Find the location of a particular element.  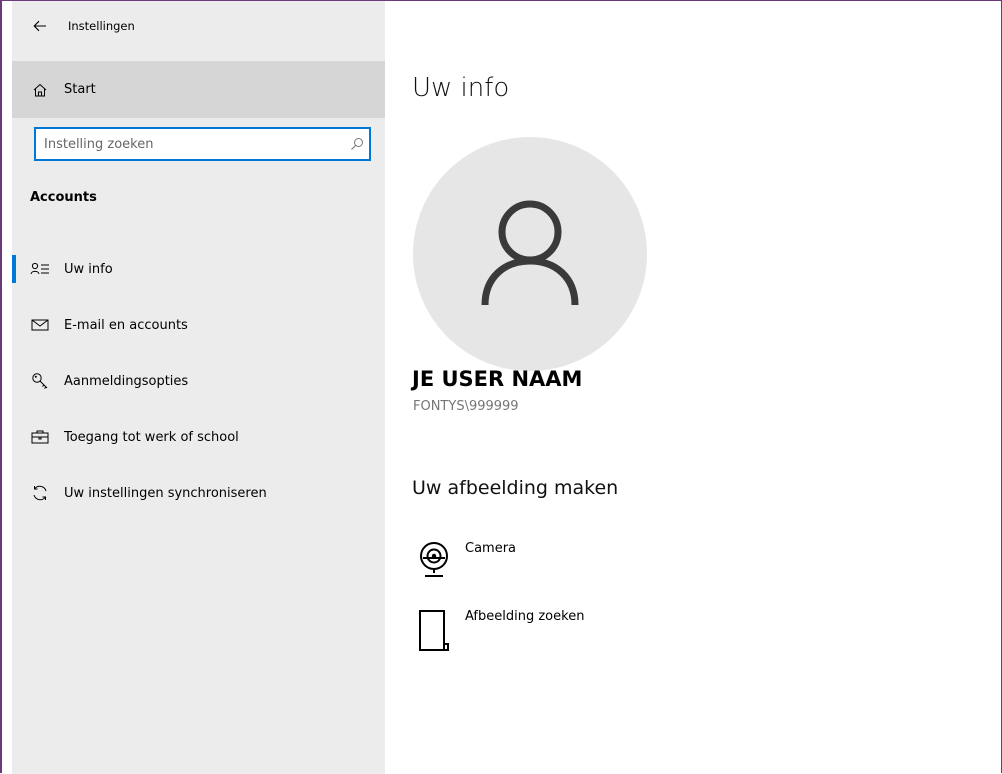

search-input is located at coordinates (190, 144).